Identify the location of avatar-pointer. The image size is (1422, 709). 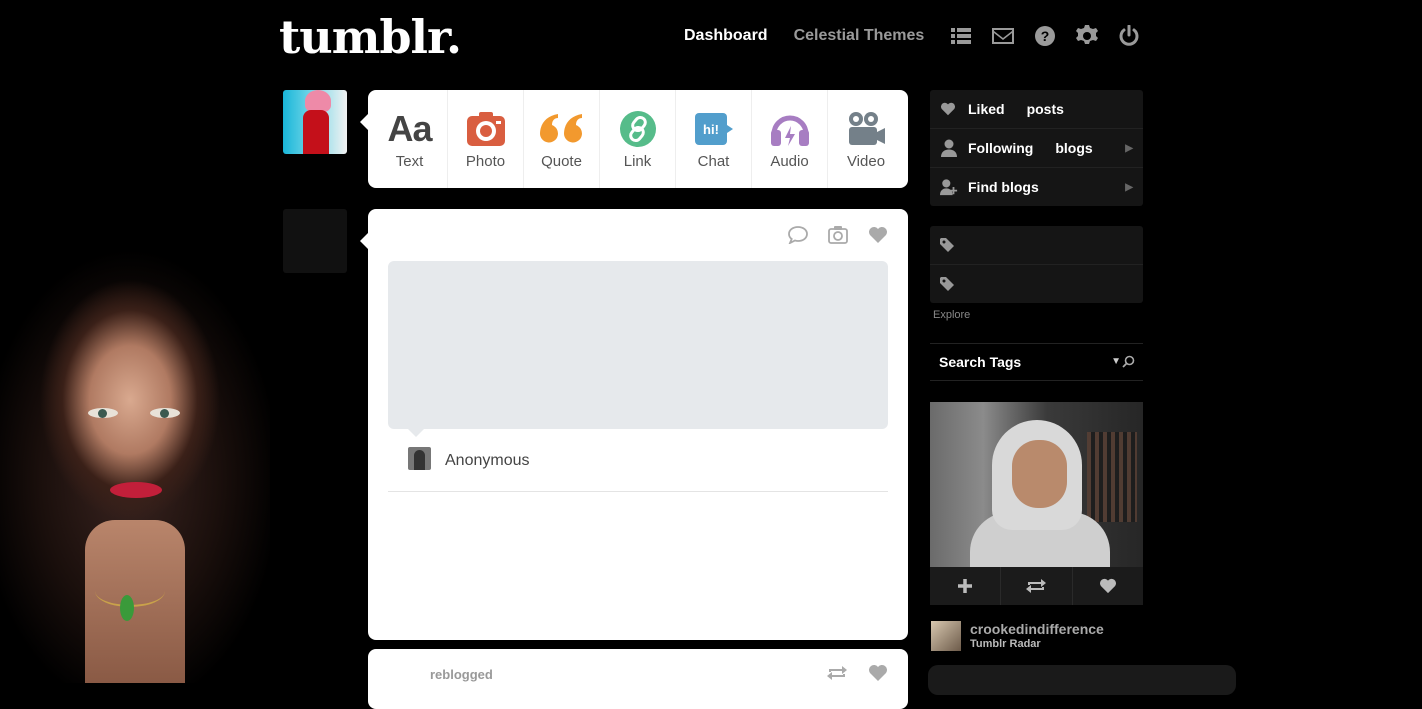
(364, 122).